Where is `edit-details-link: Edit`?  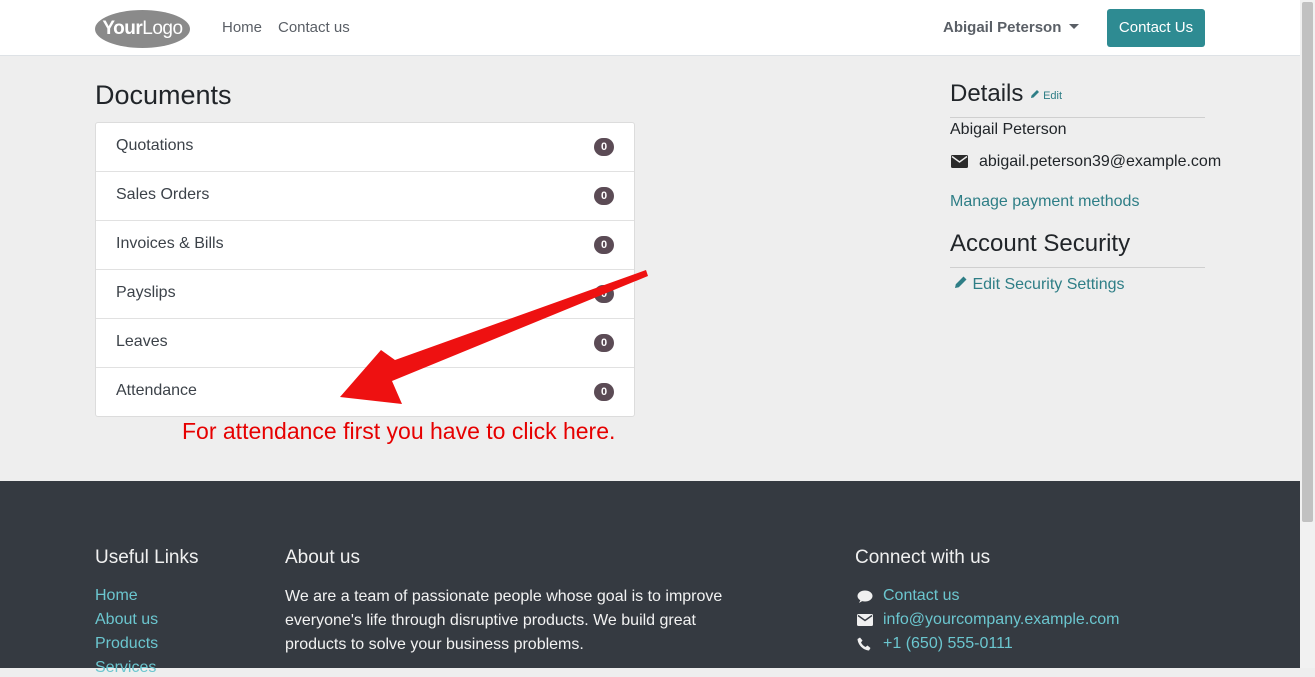
edit-details-link: Edit is located at coordinates (1046, 95).